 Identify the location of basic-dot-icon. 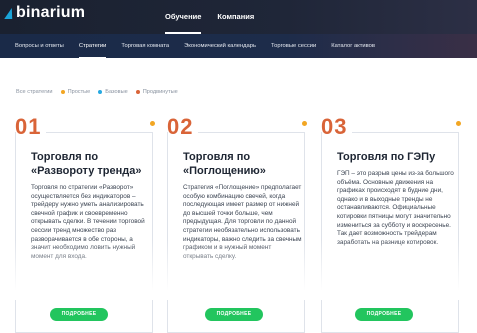
(100, 92).